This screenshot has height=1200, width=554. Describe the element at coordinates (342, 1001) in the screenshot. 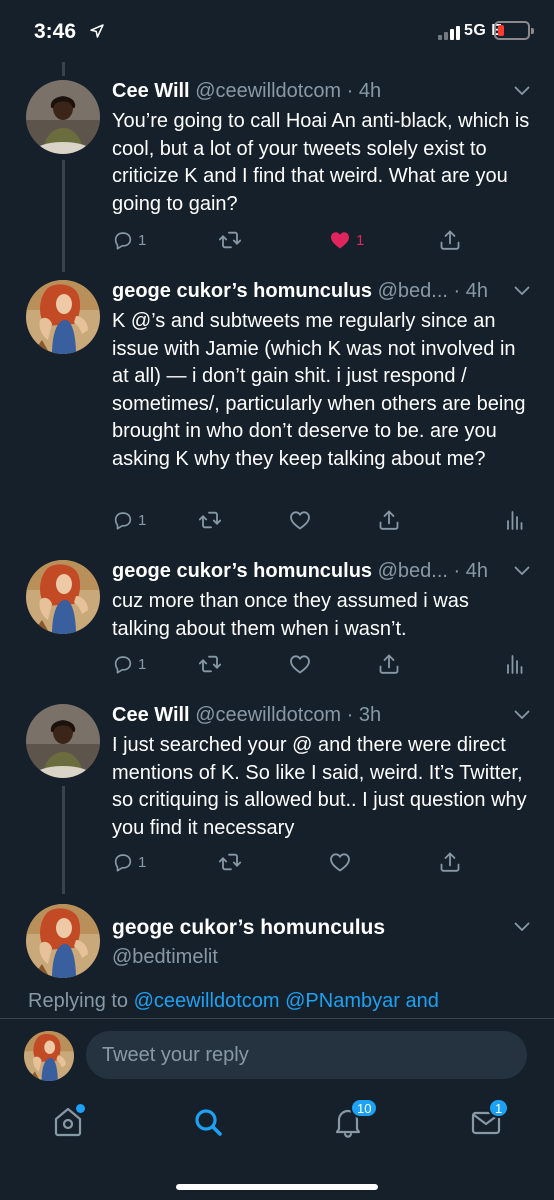

I see `mention-link: @PNambyar` at that location.